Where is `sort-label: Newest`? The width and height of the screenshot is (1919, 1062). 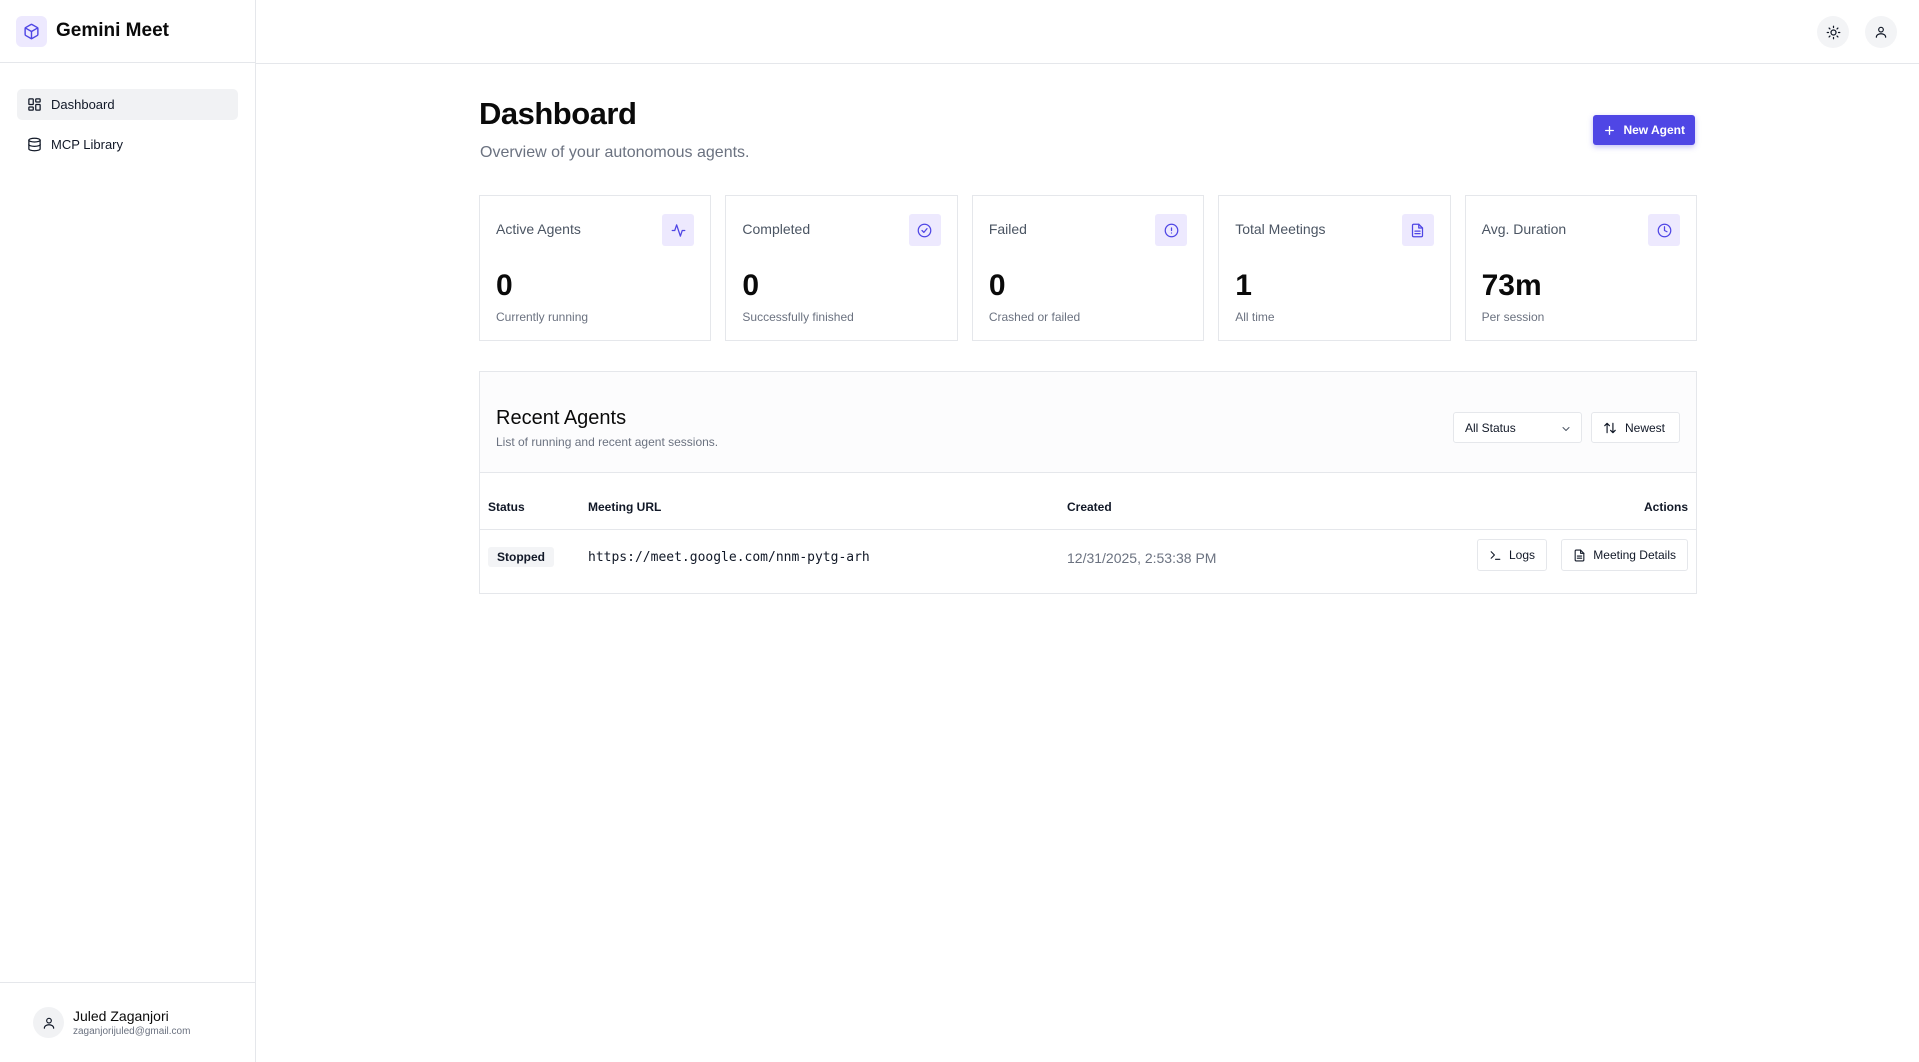
sort-label: Newest is located at coordinates (1645, 427).